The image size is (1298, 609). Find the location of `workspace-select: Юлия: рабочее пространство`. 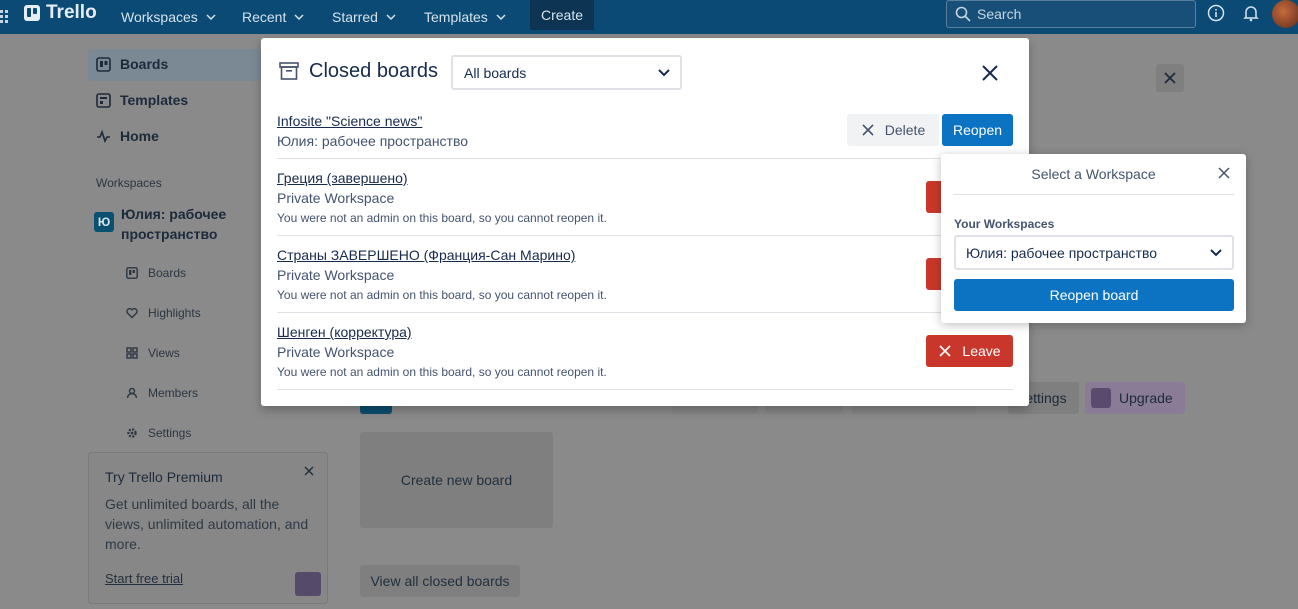

workspace-select: Юлия: рабочее пространство is located at coordinates (1094, 252).